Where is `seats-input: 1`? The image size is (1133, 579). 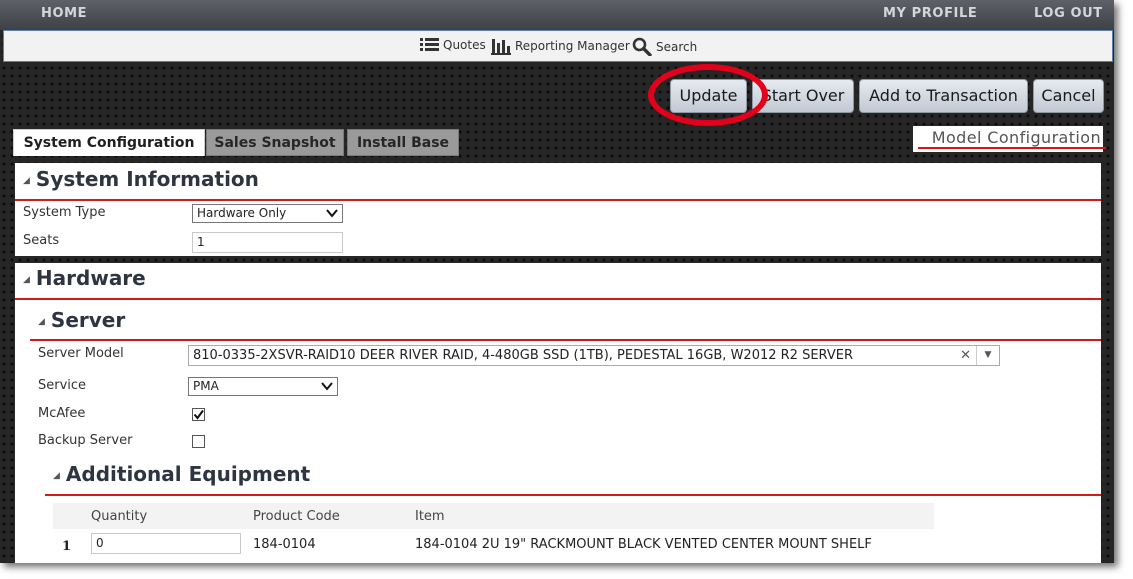 seats-input: 1 is located at coordinates (267, 242).